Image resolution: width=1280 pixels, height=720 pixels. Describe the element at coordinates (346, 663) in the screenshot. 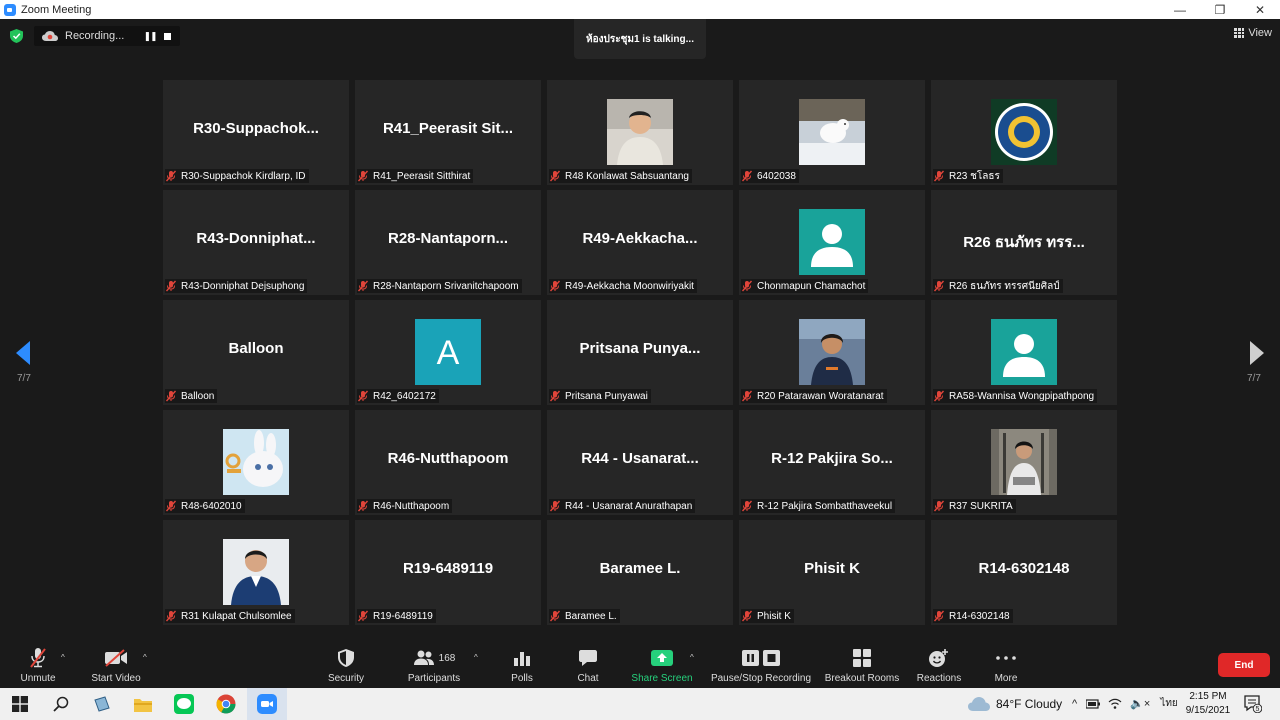

I see `security-button: Security` at that location.